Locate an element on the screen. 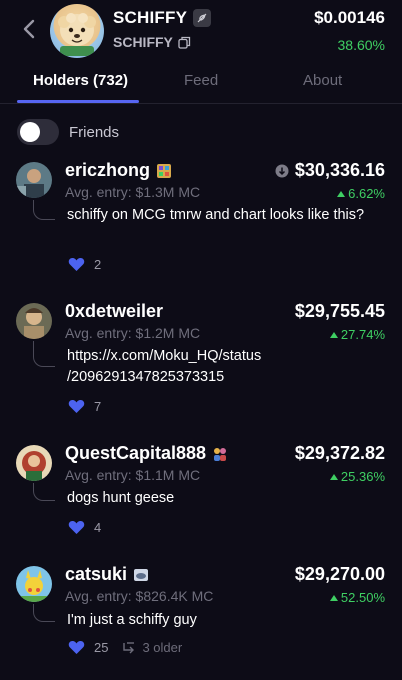 The image size is (402, 680). active-tab-indicator is located at coordinates (78, 101).